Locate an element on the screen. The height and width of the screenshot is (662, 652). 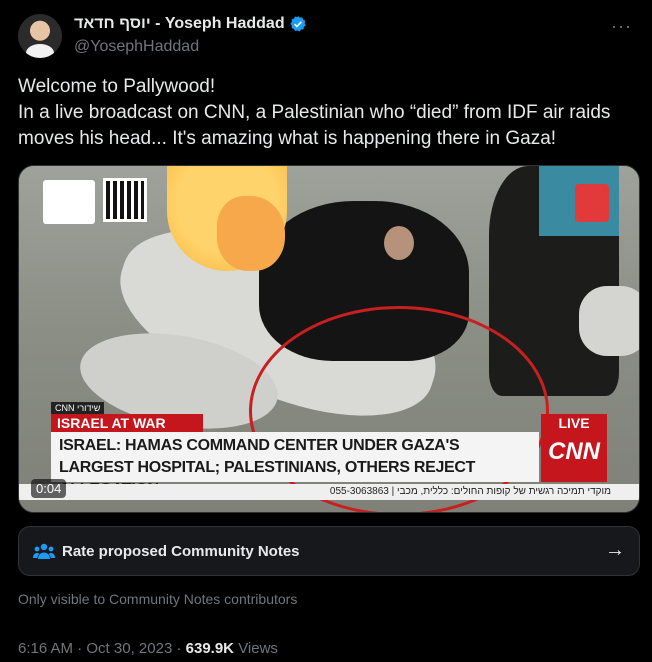
woman-face is located at coordinates (399, 243).